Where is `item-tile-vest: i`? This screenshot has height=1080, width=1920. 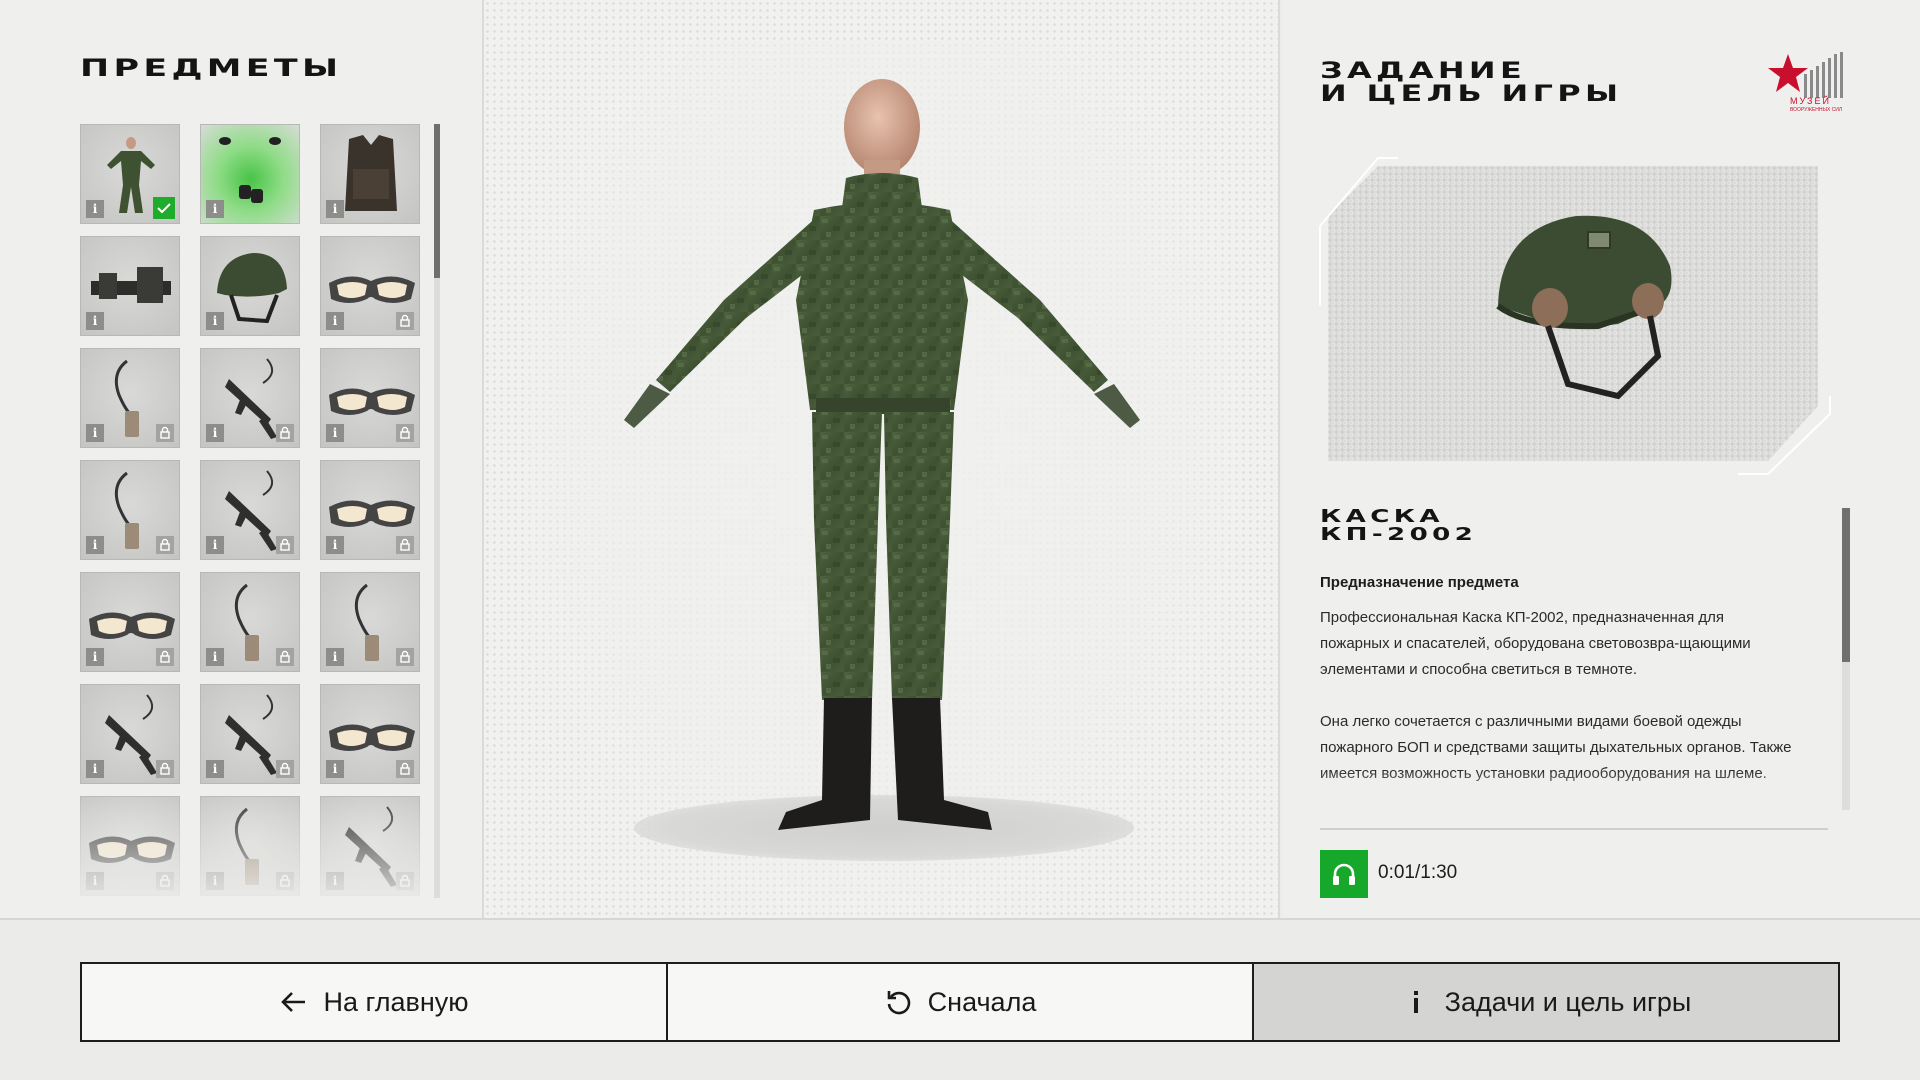
item-tile-vest: i is located at coordinates (370, 174).